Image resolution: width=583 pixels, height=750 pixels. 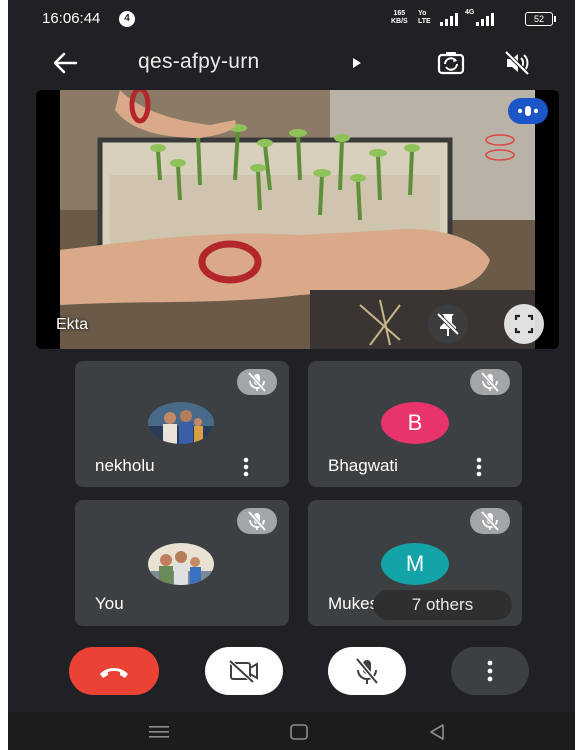 What do you see at coordinates (437, 732) in the screenshot?
I see `back-nav-icon` at bounding box center [437, 732].